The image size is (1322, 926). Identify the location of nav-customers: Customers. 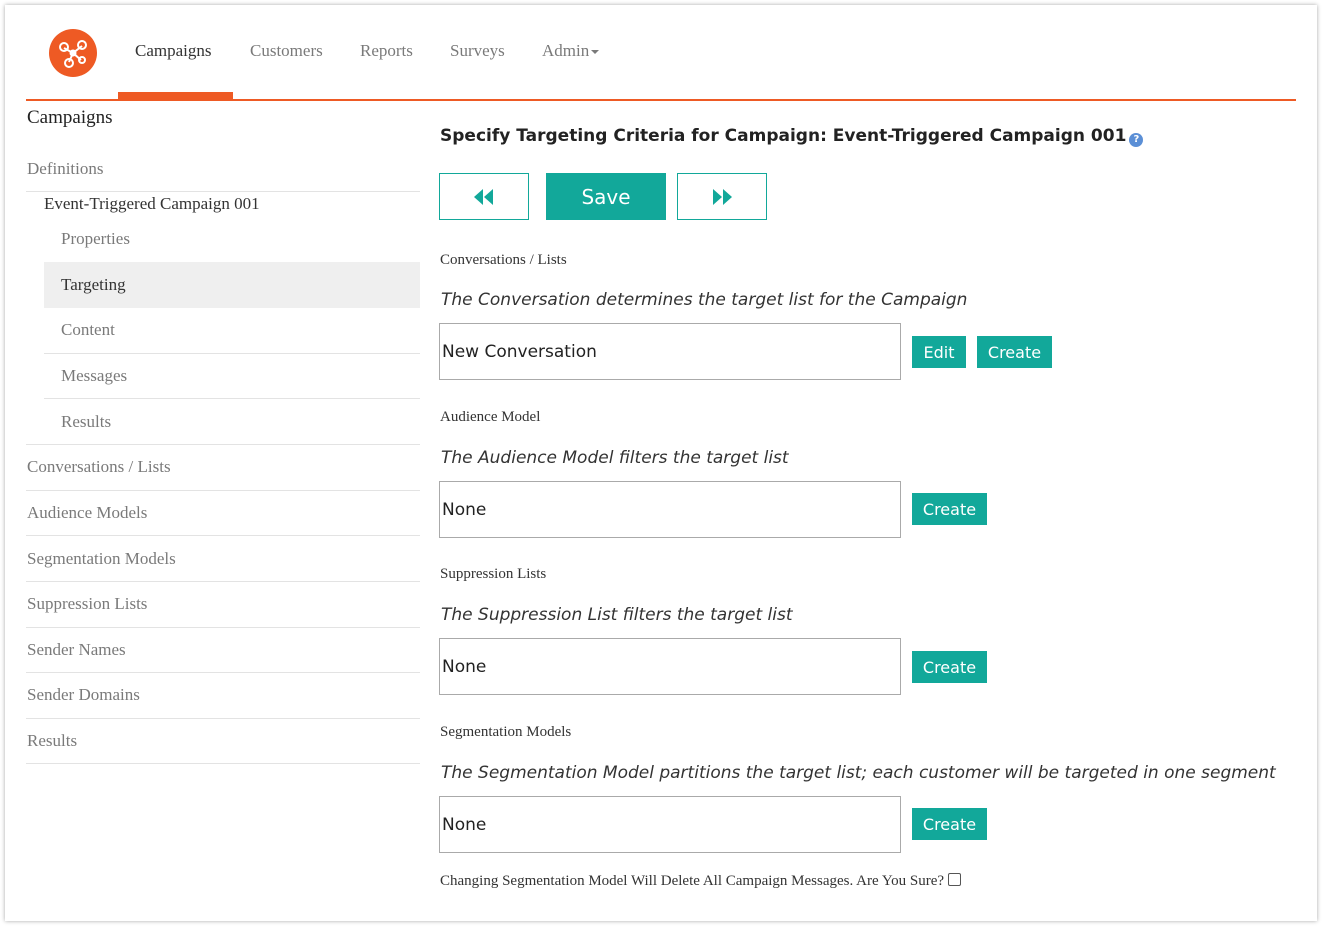
(286, 51).